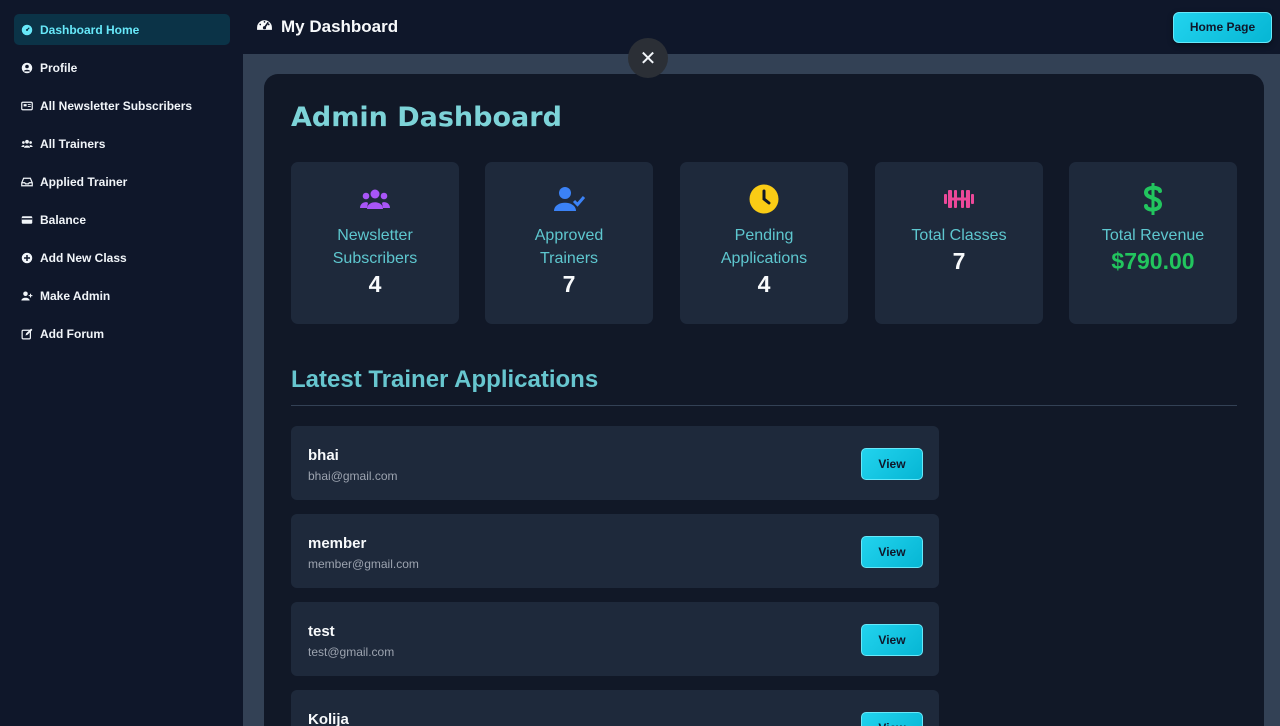 The height and width of the screenshot is (726, 1280). What do you see at coordinates (764, 247) in the screenshot?
I see `stat-label: Pending Applications` at bounding box center [764, 247].